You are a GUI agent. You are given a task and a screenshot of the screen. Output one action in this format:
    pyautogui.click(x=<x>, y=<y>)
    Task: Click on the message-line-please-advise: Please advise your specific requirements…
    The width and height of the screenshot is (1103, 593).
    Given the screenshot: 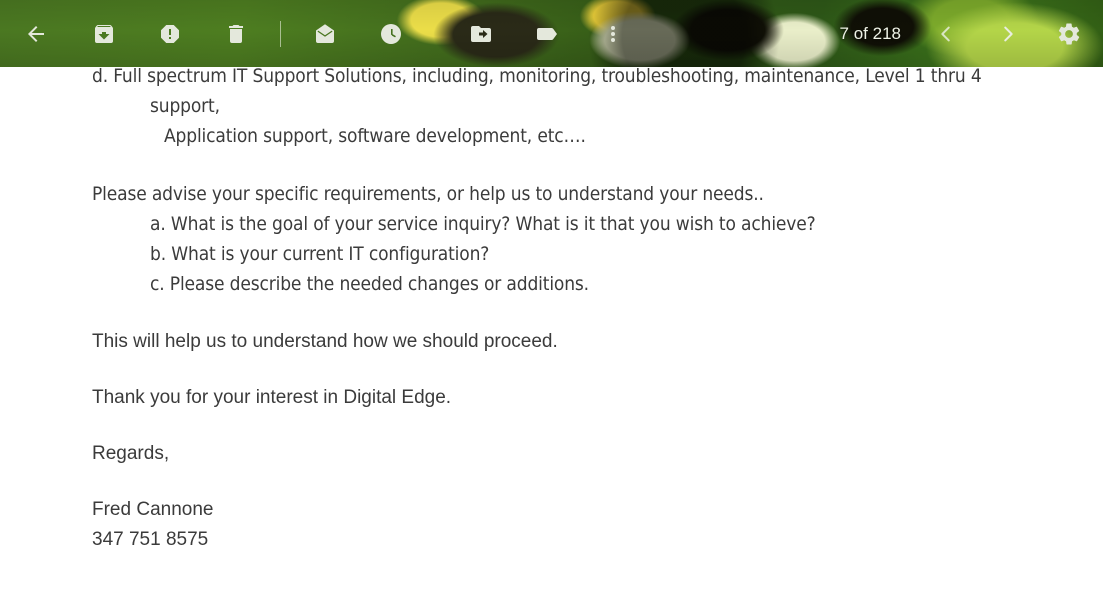 What is the action you would take?
    pyautogui.click(x=428, y=194)
    